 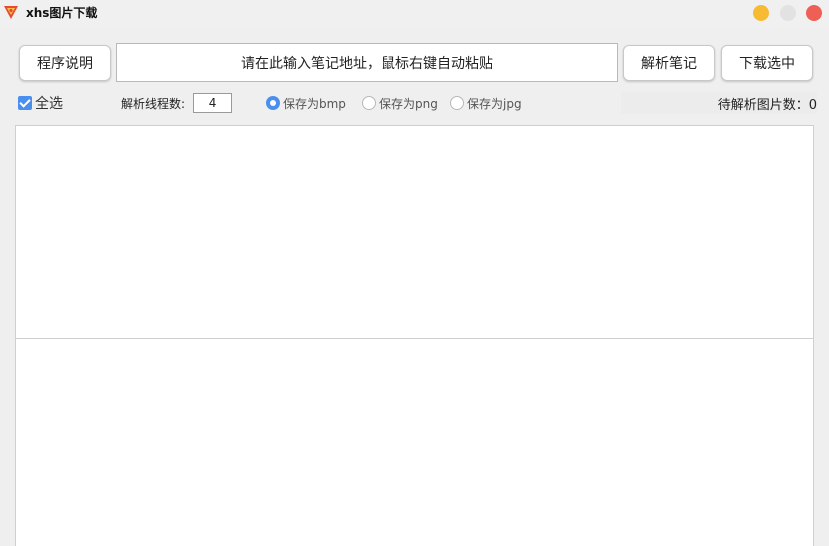 I want to click on window-title: xhs图片下载, so click(x=62, y=13).